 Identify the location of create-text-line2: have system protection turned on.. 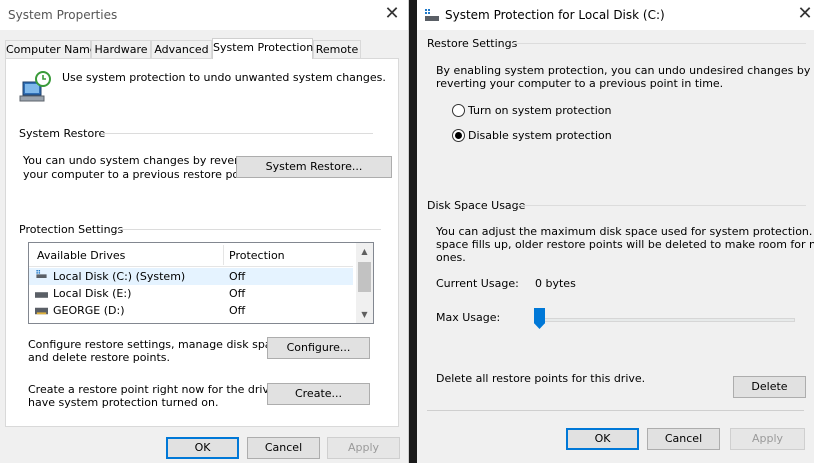
(123, 402).